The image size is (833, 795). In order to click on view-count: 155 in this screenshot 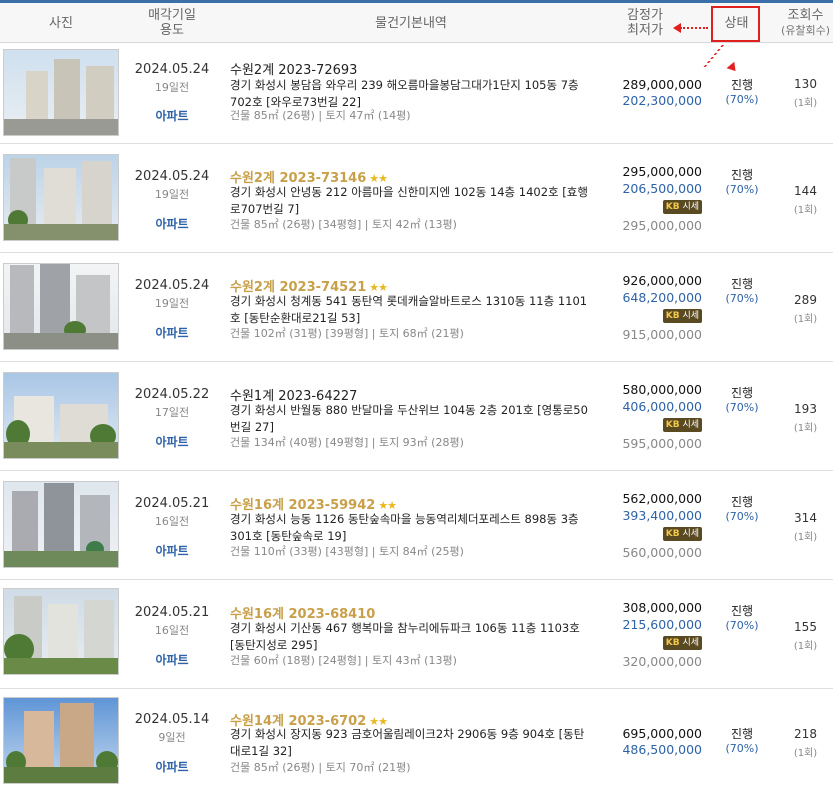, I will do `click(805, 627)`.